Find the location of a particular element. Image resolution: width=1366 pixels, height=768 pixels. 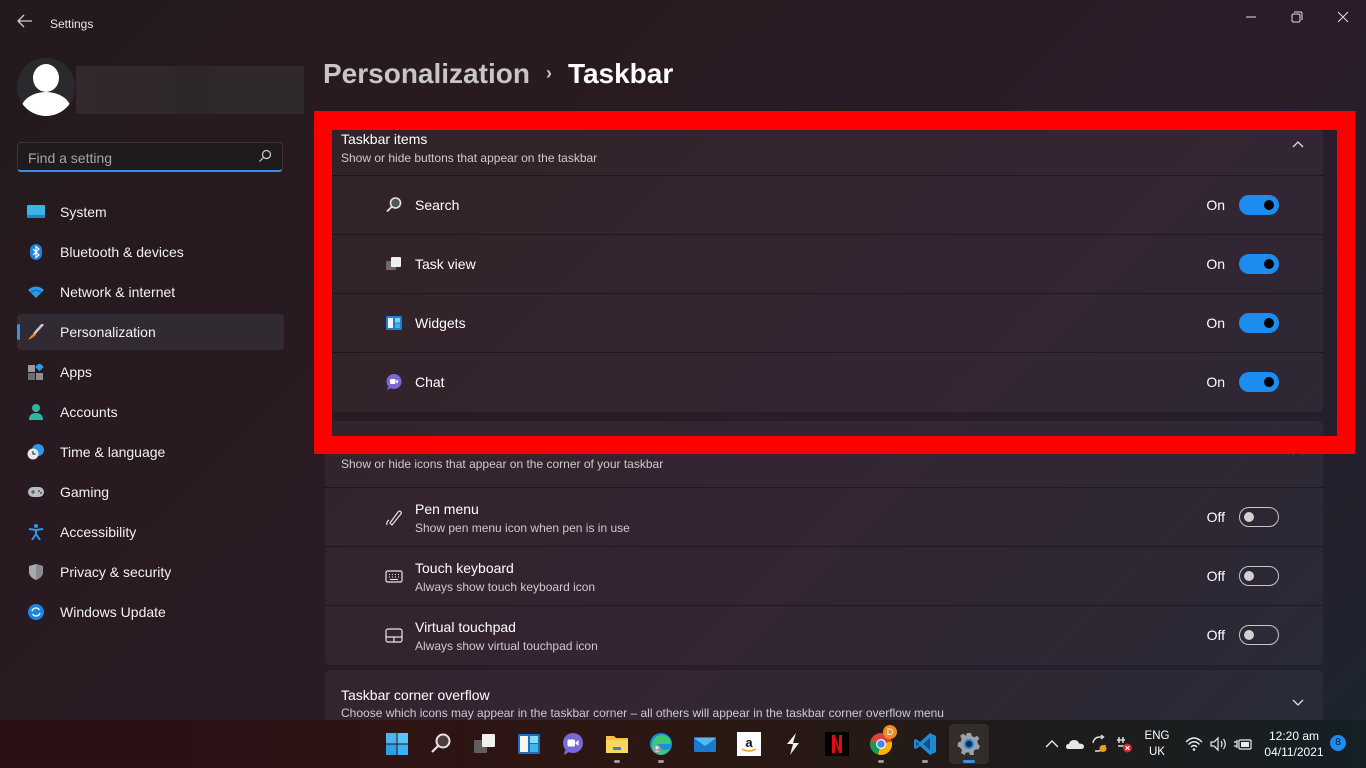

onedrive-cloud-icon is located at coordinates (1075, 744).